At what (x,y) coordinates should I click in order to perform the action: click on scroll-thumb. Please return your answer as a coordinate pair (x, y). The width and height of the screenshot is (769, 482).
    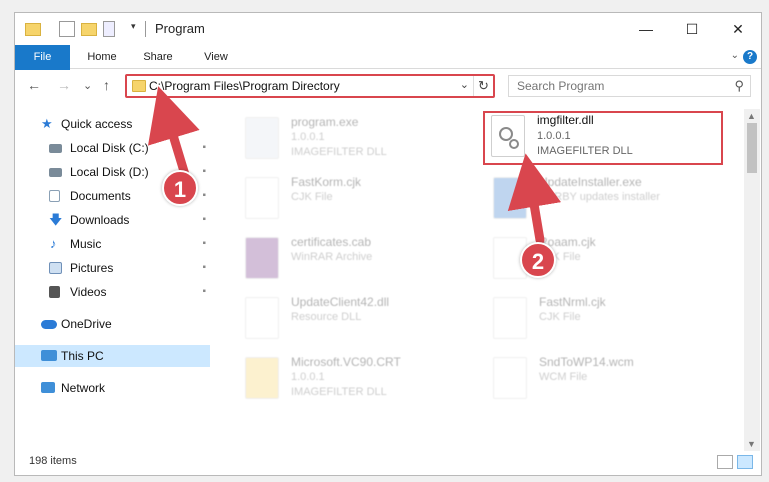
    Looking at the image, I should click on (752, 148).